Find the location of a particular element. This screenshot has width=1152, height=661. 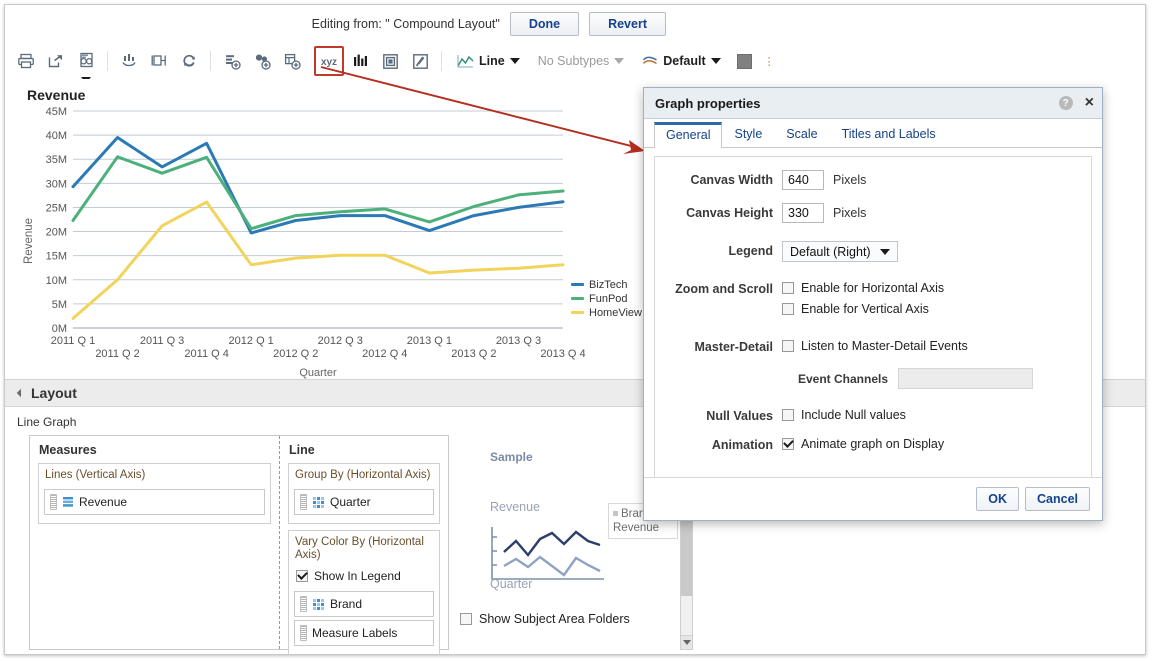

drop-zone-title: Lines (Vertical Axis) is located at coordinates (95, 475).